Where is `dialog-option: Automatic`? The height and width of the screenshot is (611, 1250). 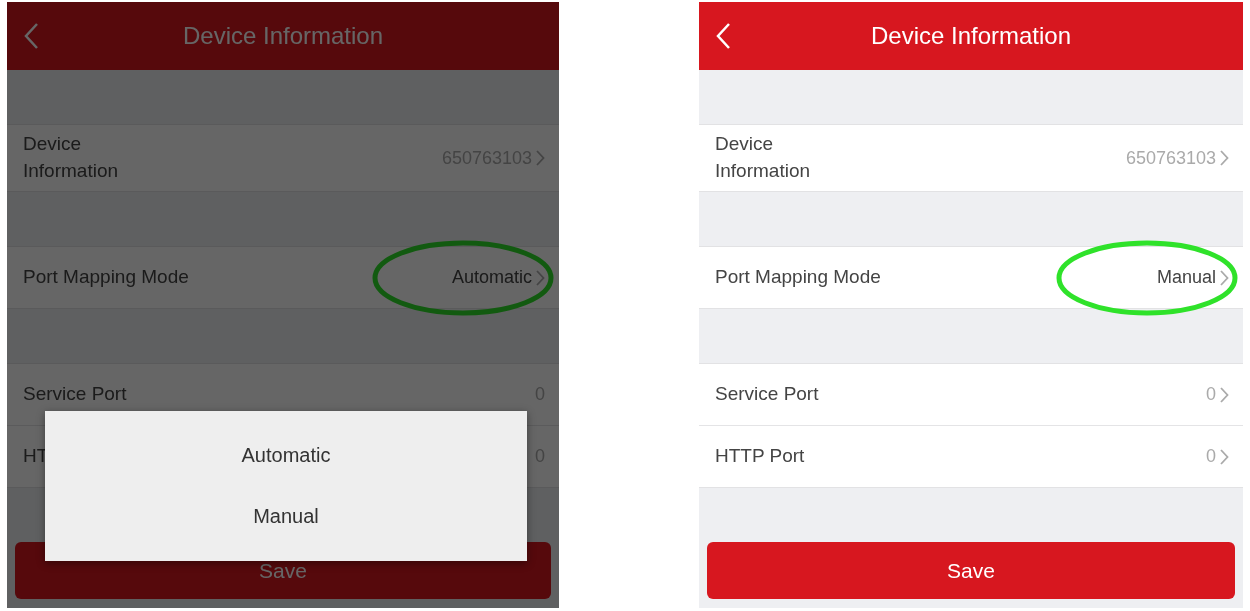 dialog-option: Automatic is located at coordinates (286, 456).